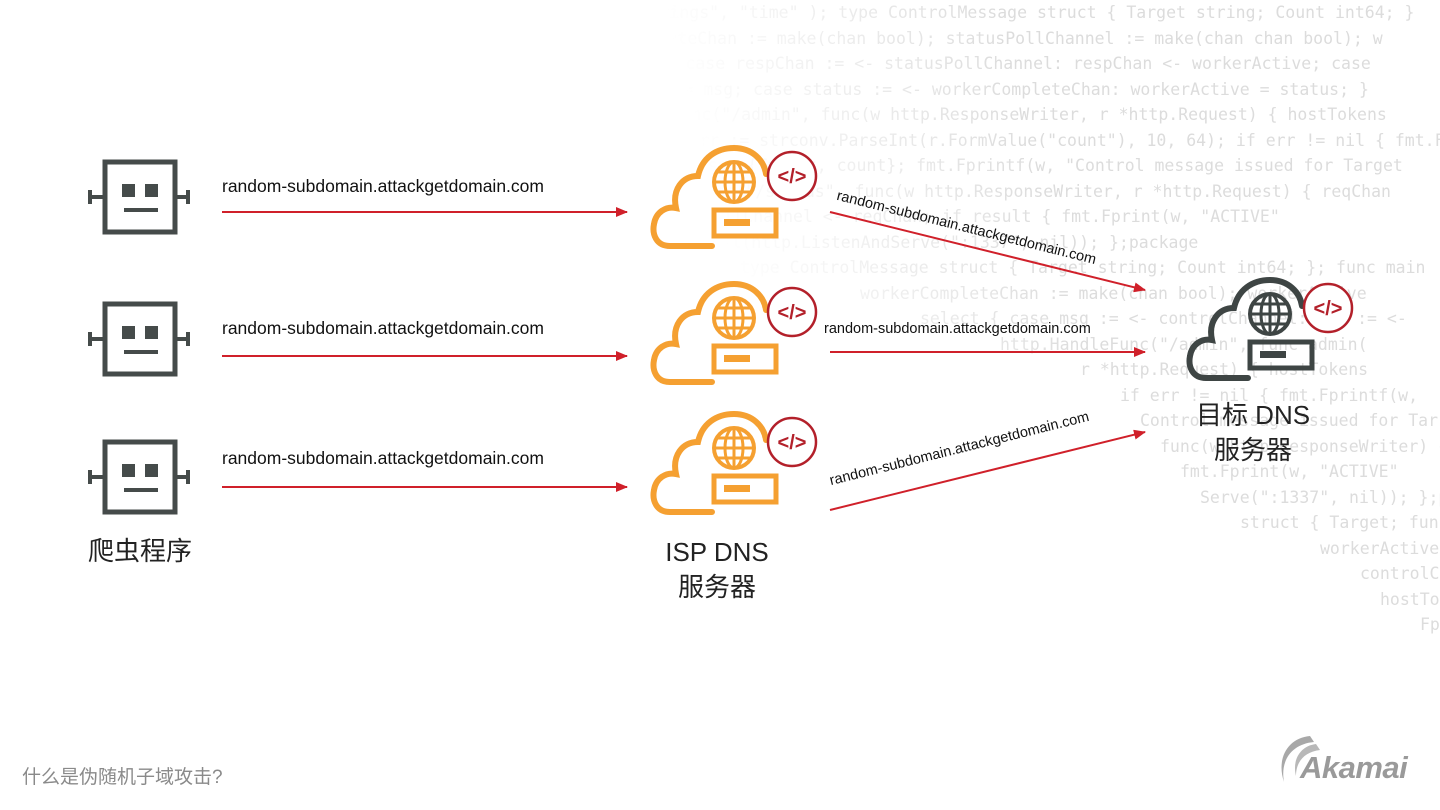 The image size is (1440, 810). Describe the element at coordinates (1354, 767) in the screenshot. I see `akamai-logo-text: Akamai` at that location.